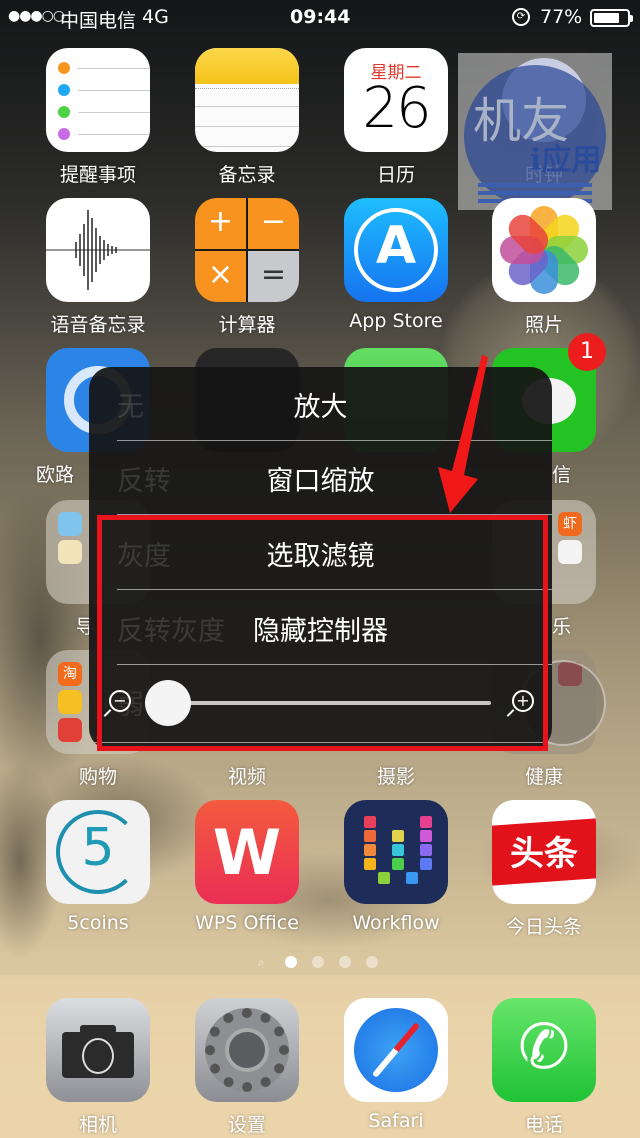 This screenshot has width=640, height=1138. Describe the element at coordinates (36, 16) in the screenshot. I see `signal-strength: ●●●○○` at that location.